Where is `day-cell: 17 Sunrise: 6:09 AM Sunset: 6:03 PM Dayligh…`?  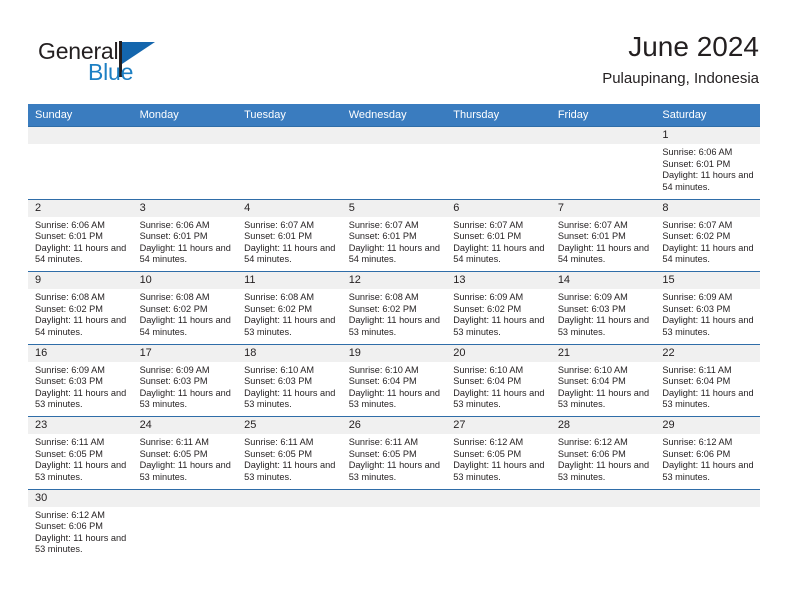 day-cell: 17 Sunrise: 6:09 AM Sunset: 6:03 PM Dayligh… is located at coordinates (185, 380).